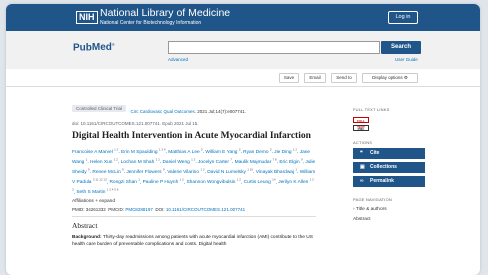  I want to click on author-link: Eric Elgin 9, so click(291, 161).